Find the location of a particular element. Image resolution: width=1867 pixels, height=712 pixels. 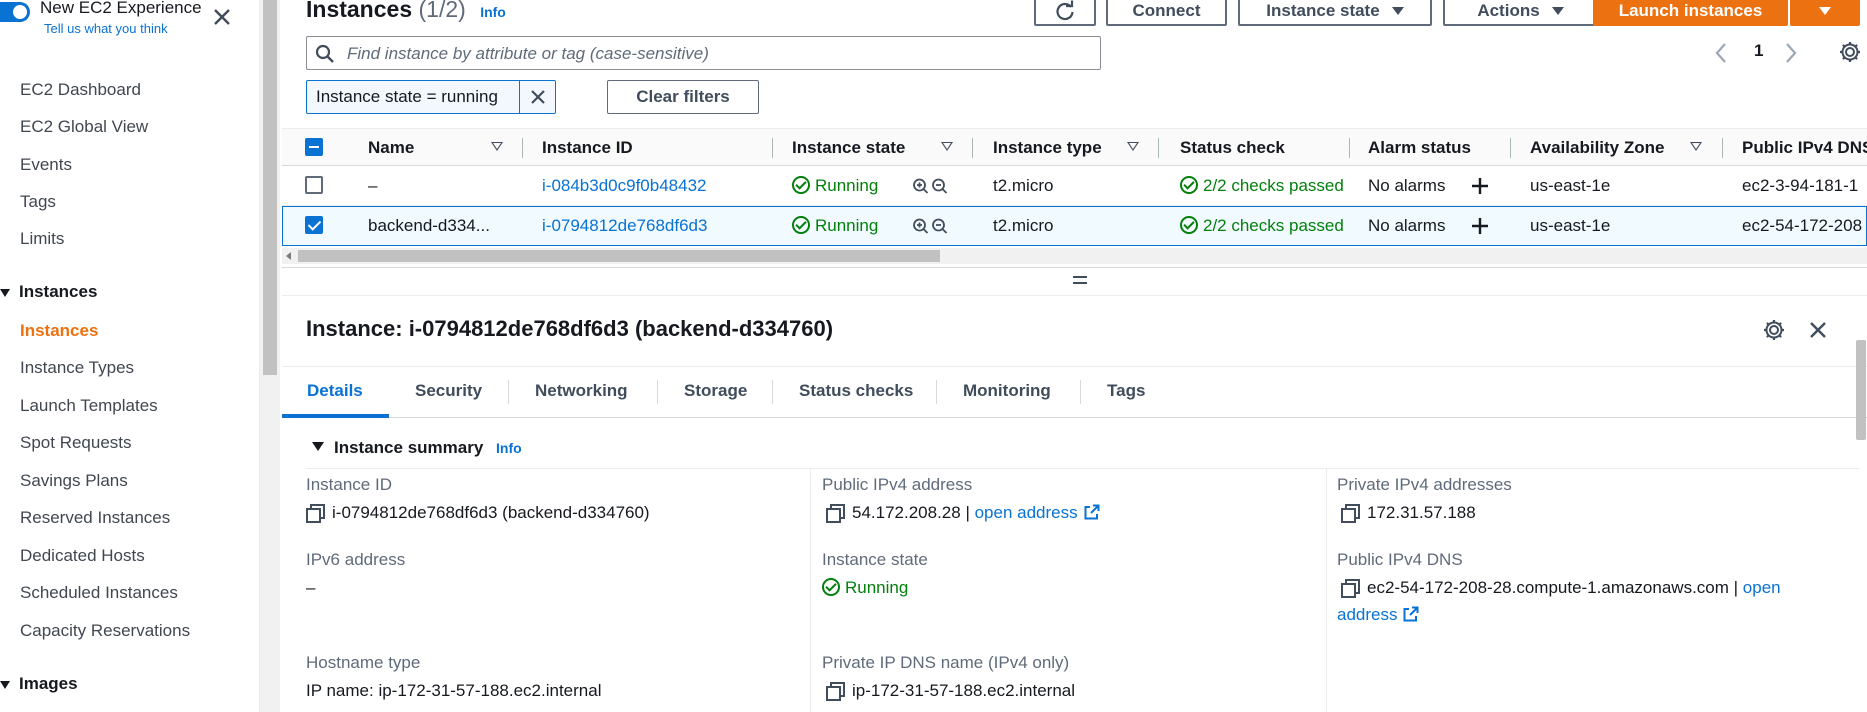

sidebar-section-instances: Instances is located at coordinates (48, 292).